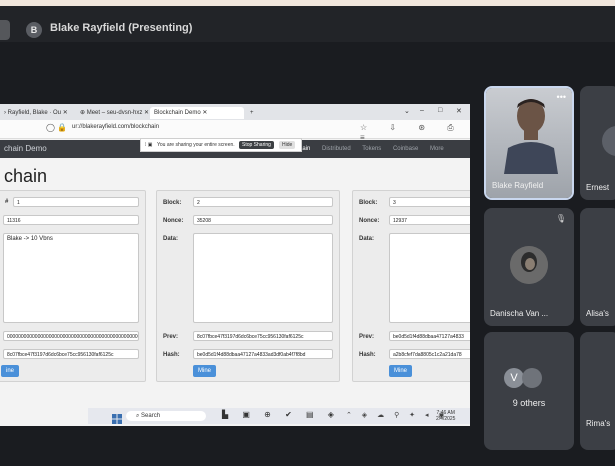 The height and width of the screenshot is (466, 615). What do you see at coordinates (397, 415) in the screenshot?
I see `system-tray-icons: ⌃ ◈ ☁ ⚲ ✦ ◂ ◉` at bounding box center [397, 415].